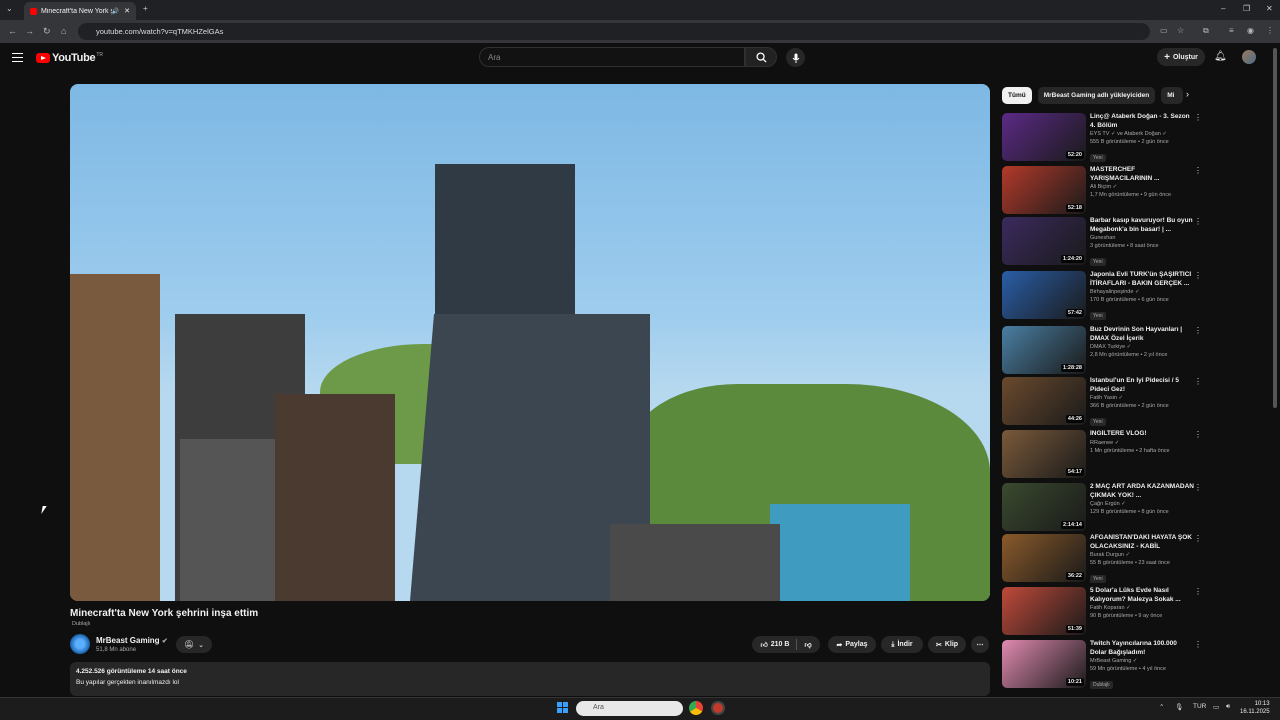 The image size is (1280, 720). Describe the element at coordinates (1044, 190) in the screenshot. I see `recommendation-thumbnail: 52:18` at that location.